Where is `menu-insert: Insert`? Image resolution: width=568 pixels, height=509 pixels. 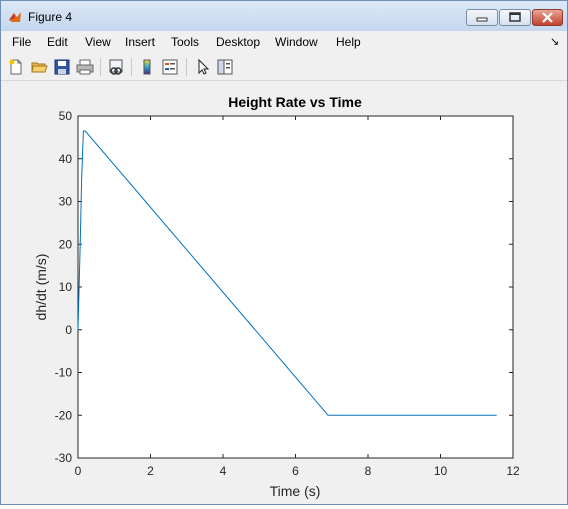
menu-insert: Insert is located at coordinates (140, 42).